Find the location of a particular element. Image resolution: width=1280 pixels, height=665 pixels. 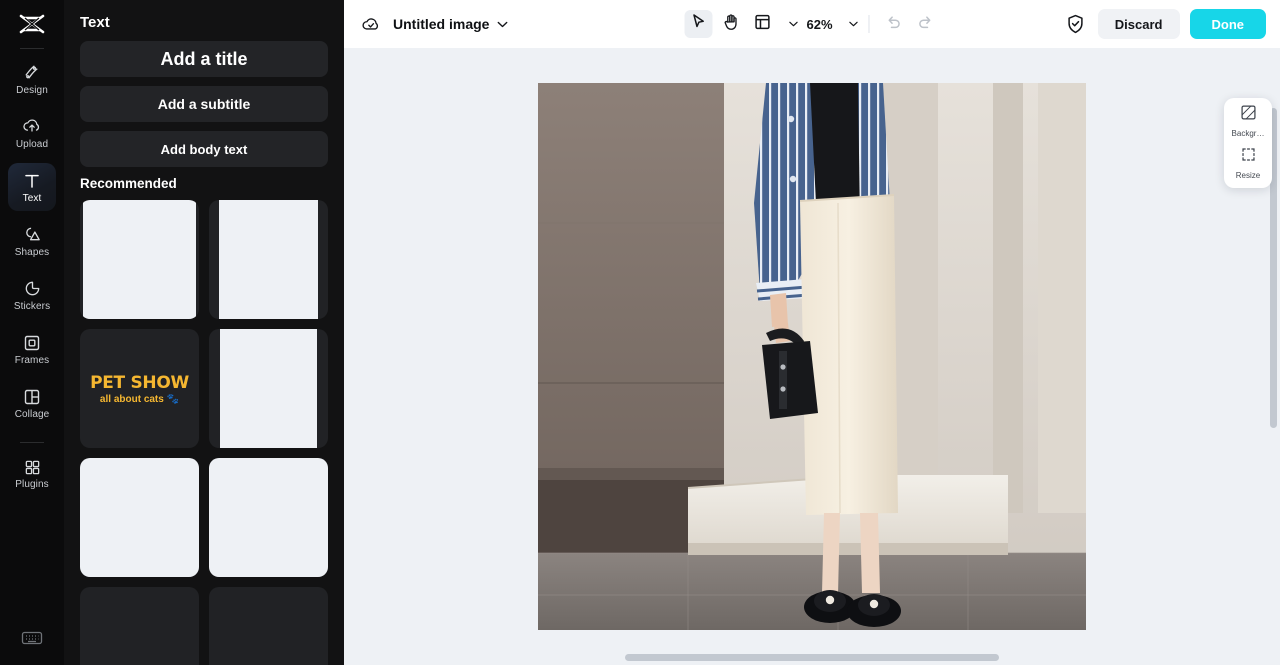

paw-icon: 🐾 is located at coordinates (173, 399).